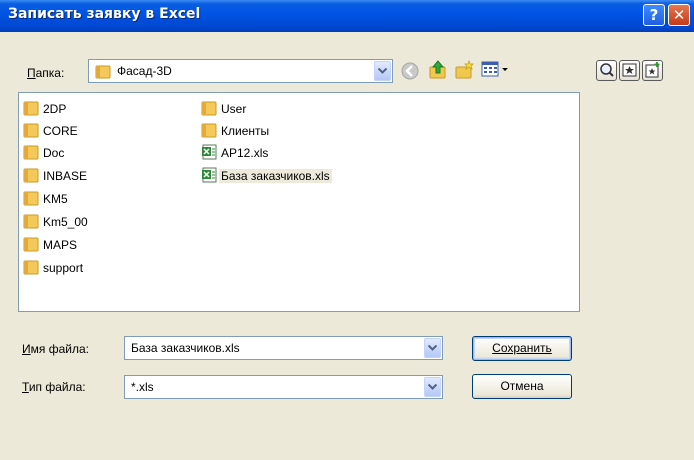 The width and height of the screenshot is (694, 460). I want to click on filetype-label: Тип файла:, so click(54, 387).